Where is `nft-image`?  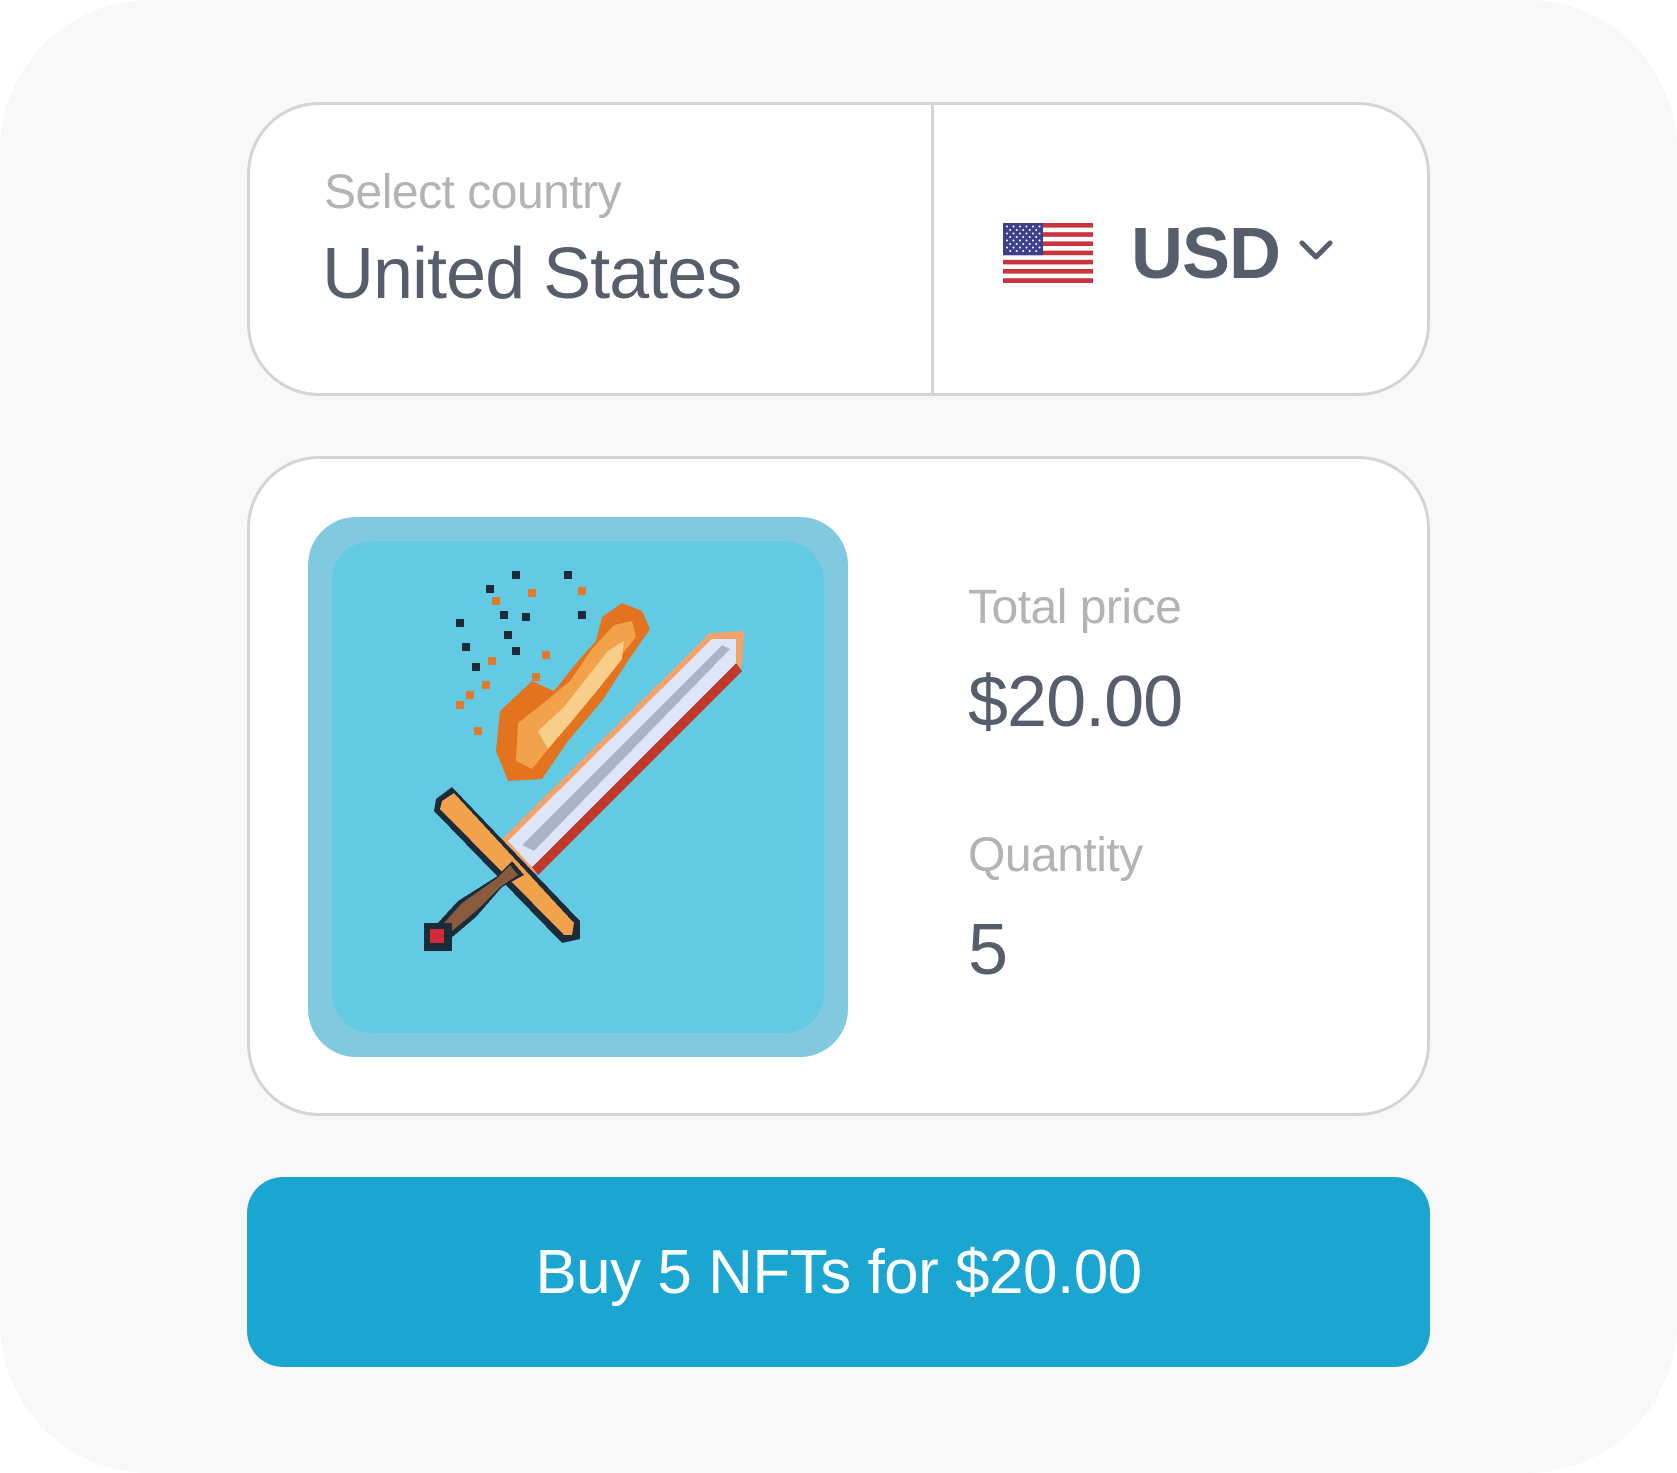 nft-image is located at coordinates (578, 787).